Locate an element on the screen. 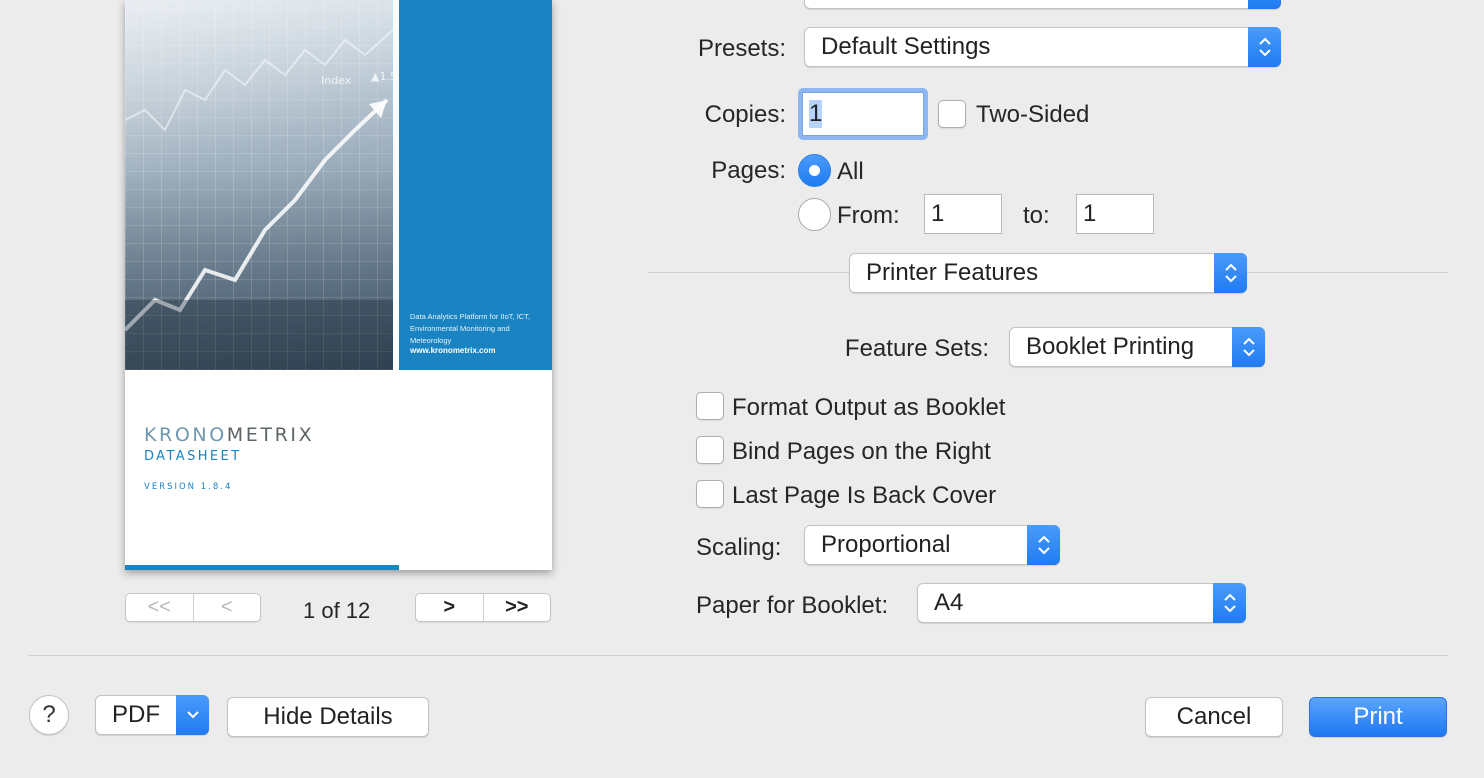 This screenshot has height=778, width=1484. cover-url: www.kronometrix.com is located at coordinates (453, 350).